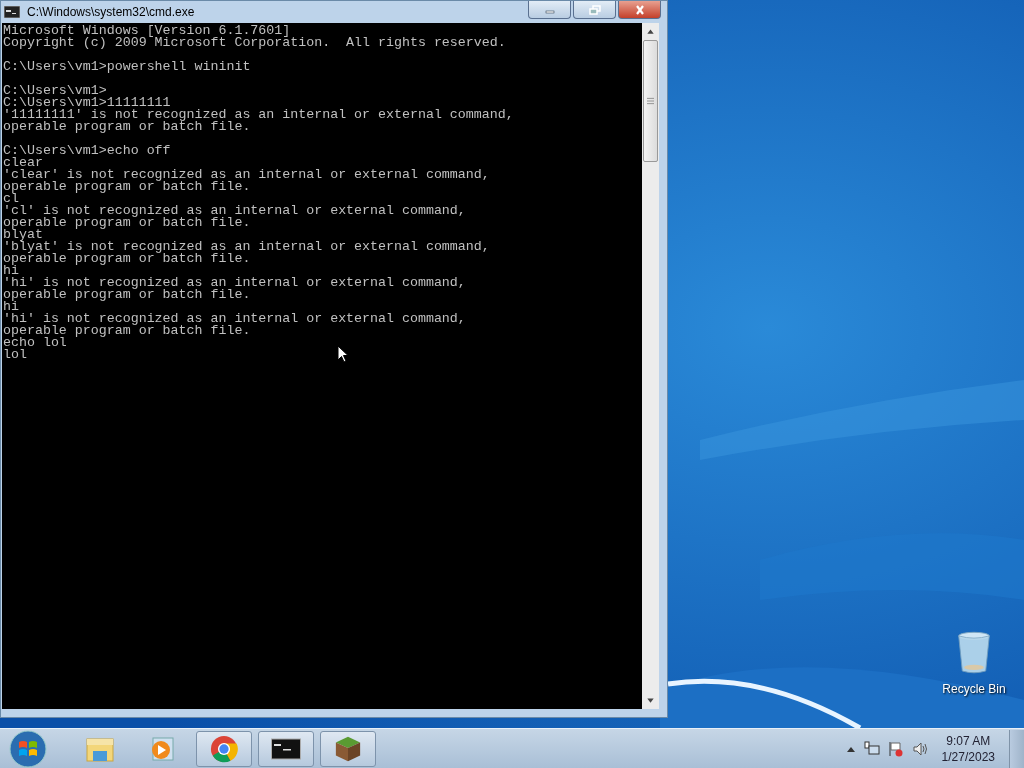  I want to click on console-line: cl, so click(11, 199).